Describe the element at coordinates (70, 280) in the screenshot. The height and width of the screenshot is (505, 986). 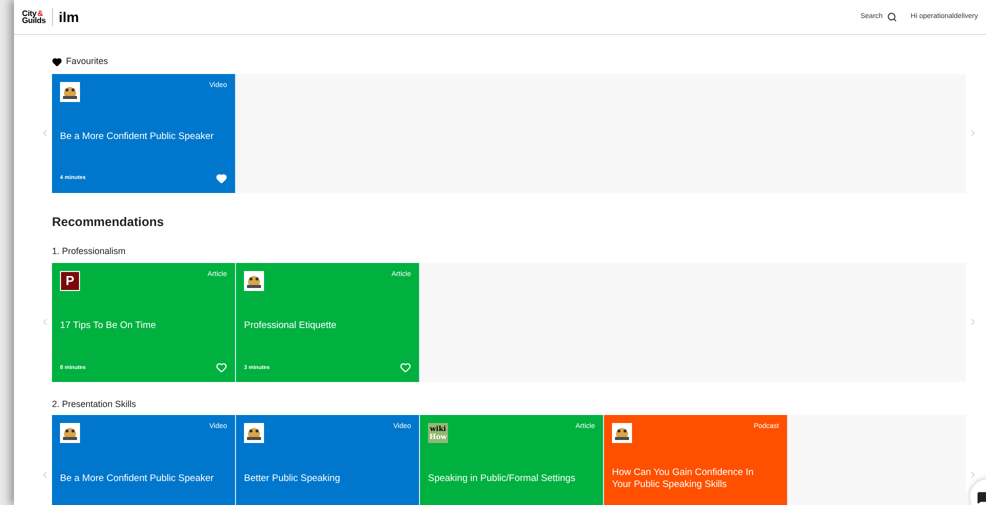
I see `letter-logo: P` at that location.